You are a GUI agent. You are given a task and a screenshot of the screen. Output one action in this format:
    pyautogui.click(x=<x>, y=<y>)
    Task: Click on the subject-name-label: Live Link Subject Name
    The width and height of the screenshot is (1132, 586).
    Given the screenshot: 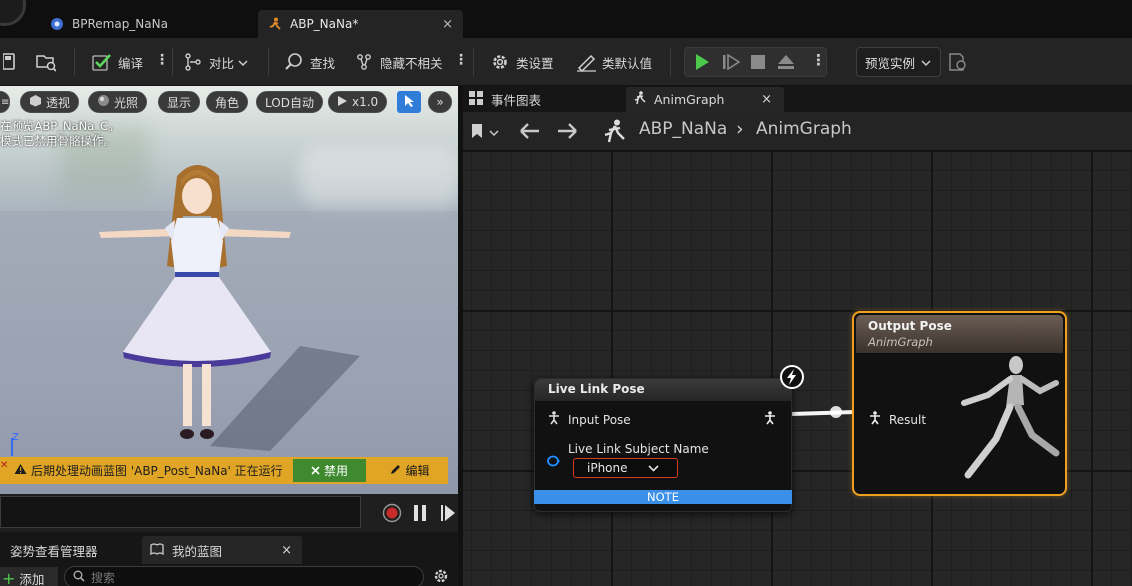 What is the action you would take?
    pyautogui.click(x=638, y=449)
    